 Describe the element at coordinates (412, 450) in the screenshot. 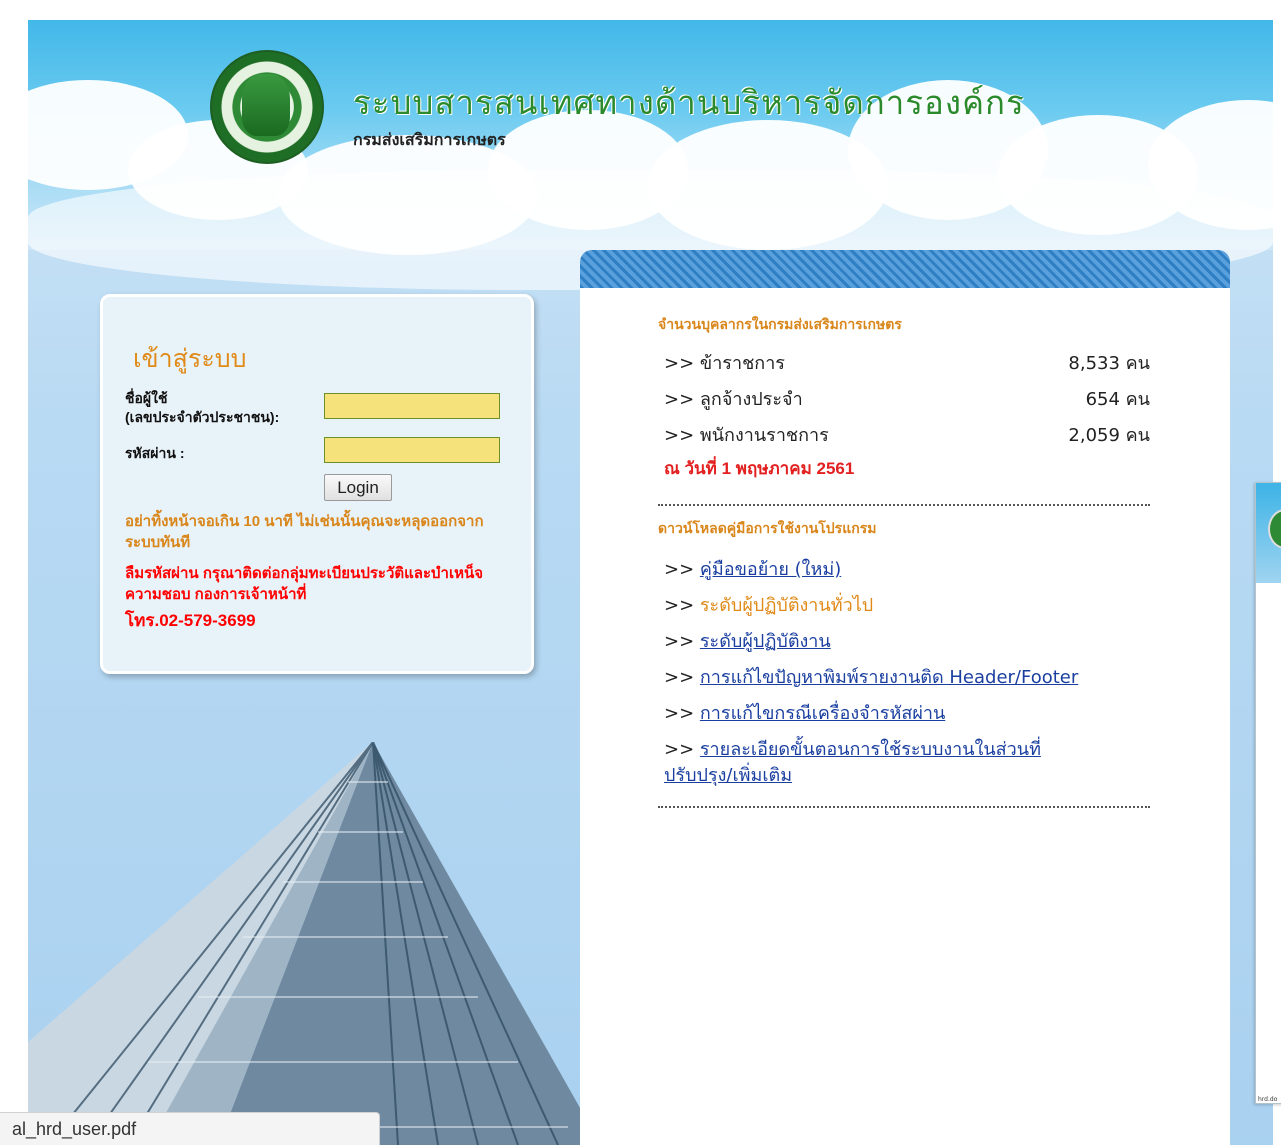

I see `password-input` at that location.